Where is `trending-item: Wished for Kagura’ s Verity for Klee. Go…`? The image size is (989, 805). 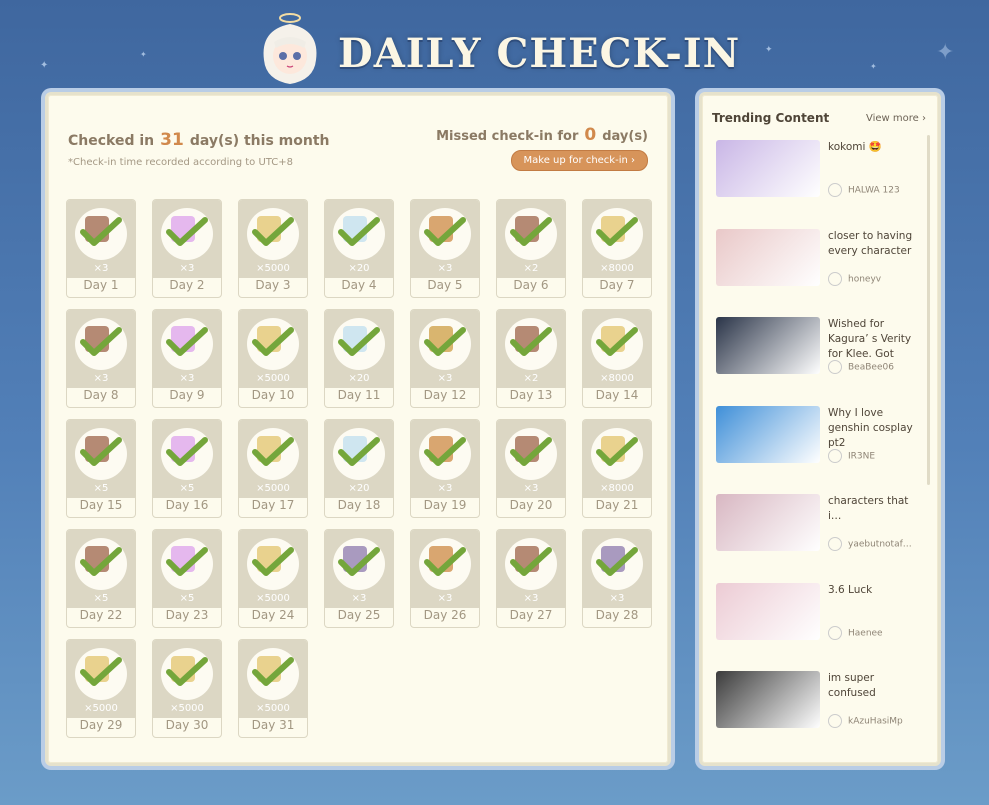 trending-item: Wished for Kagura’ s Verity for Klee. Go… is located at coordinates (821, 357).